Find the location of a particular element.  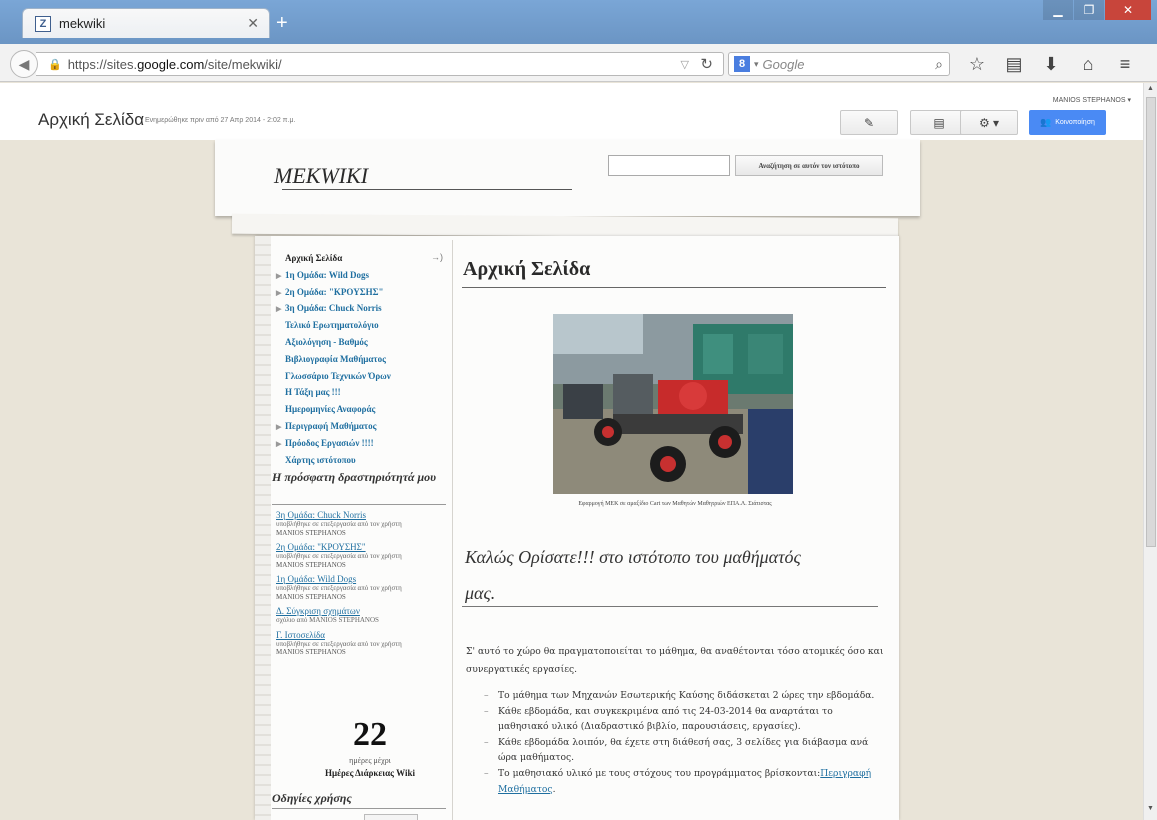

site-search-button: Αναζήτηση σε αυτόν τον ιστότοπο is located at coordinates (809, 165).